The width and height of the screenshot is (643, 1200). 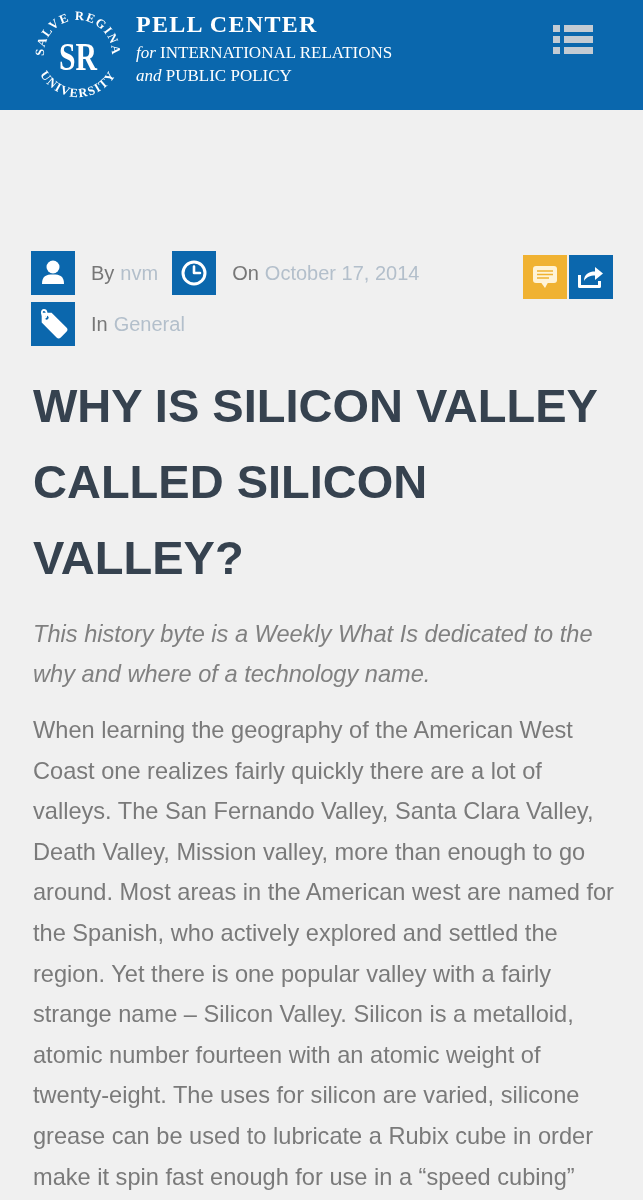 I want to click on center-title: PELL CENTER, so click(x=227, y=24).